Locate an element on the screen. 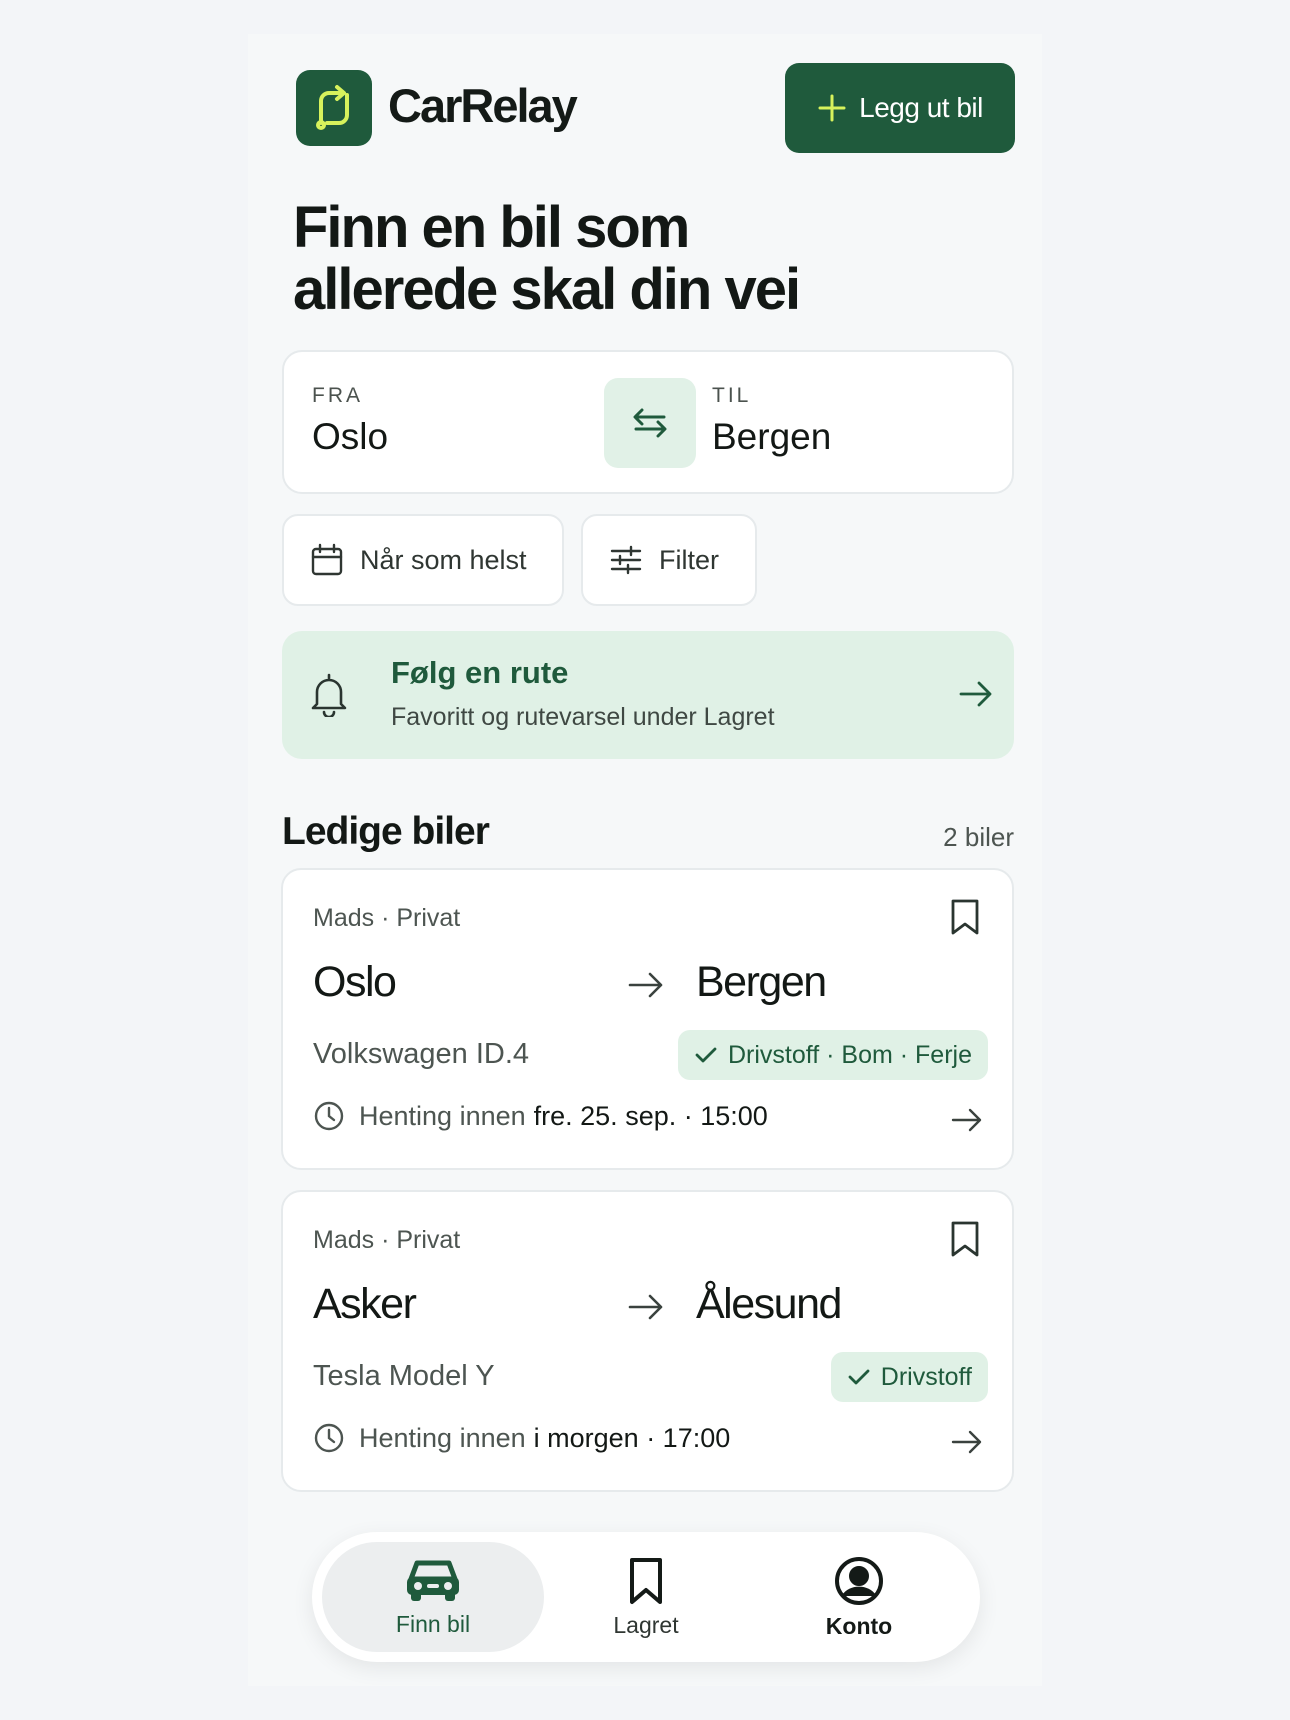 The width and height of the screenshot is (1290, 1720). page-title-line-1: Finn en bil som is located at coordinates (491, 227).